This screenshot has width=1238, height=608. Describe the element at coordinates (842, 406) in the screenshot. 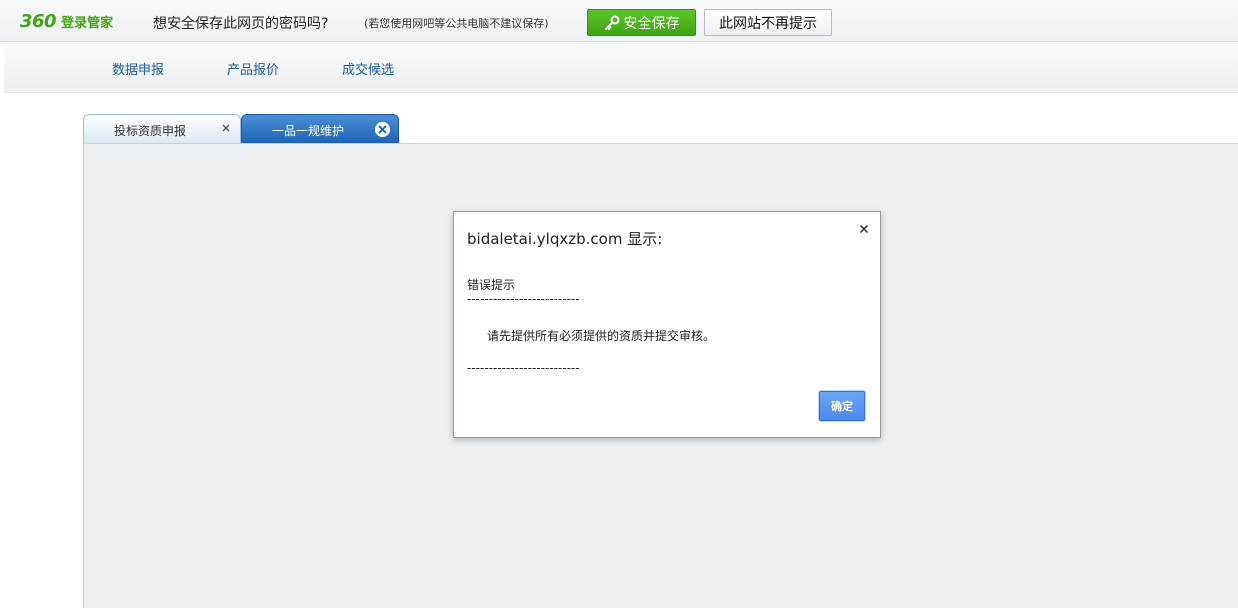

I see `ok-button: 确定` at that location.